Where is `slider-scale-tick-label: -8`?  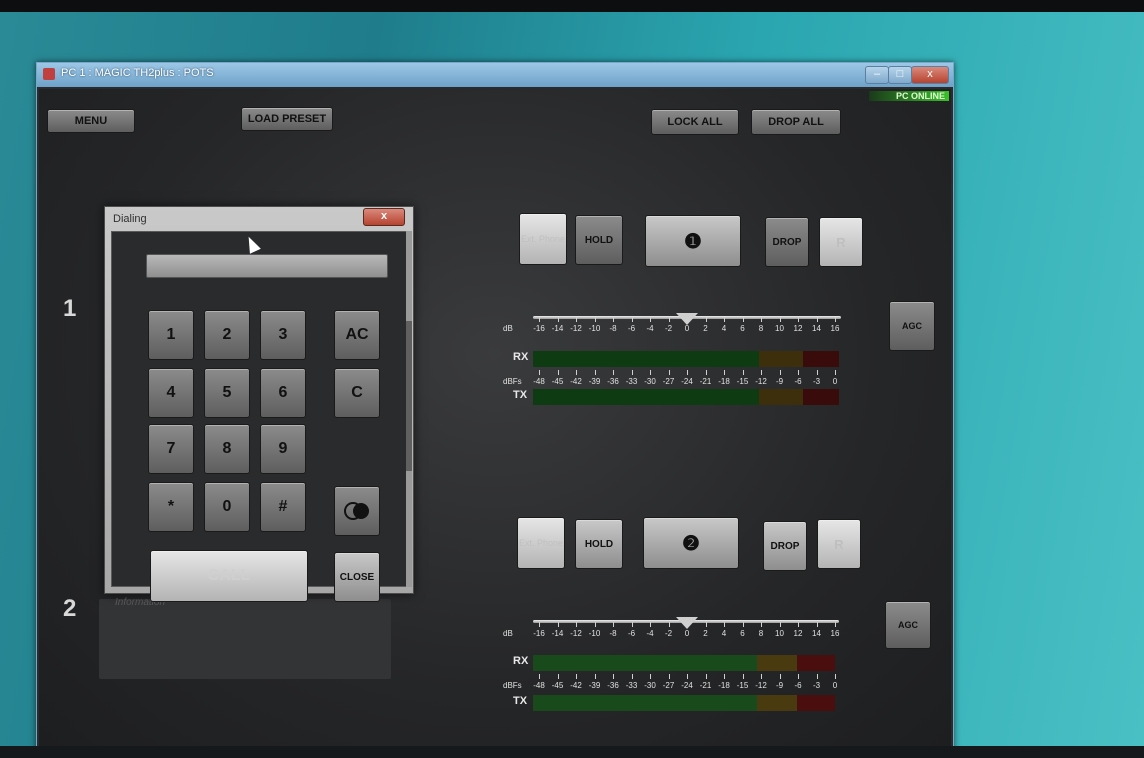 slider-scale-tick-label: -8 is located at coordinates (613, 328).